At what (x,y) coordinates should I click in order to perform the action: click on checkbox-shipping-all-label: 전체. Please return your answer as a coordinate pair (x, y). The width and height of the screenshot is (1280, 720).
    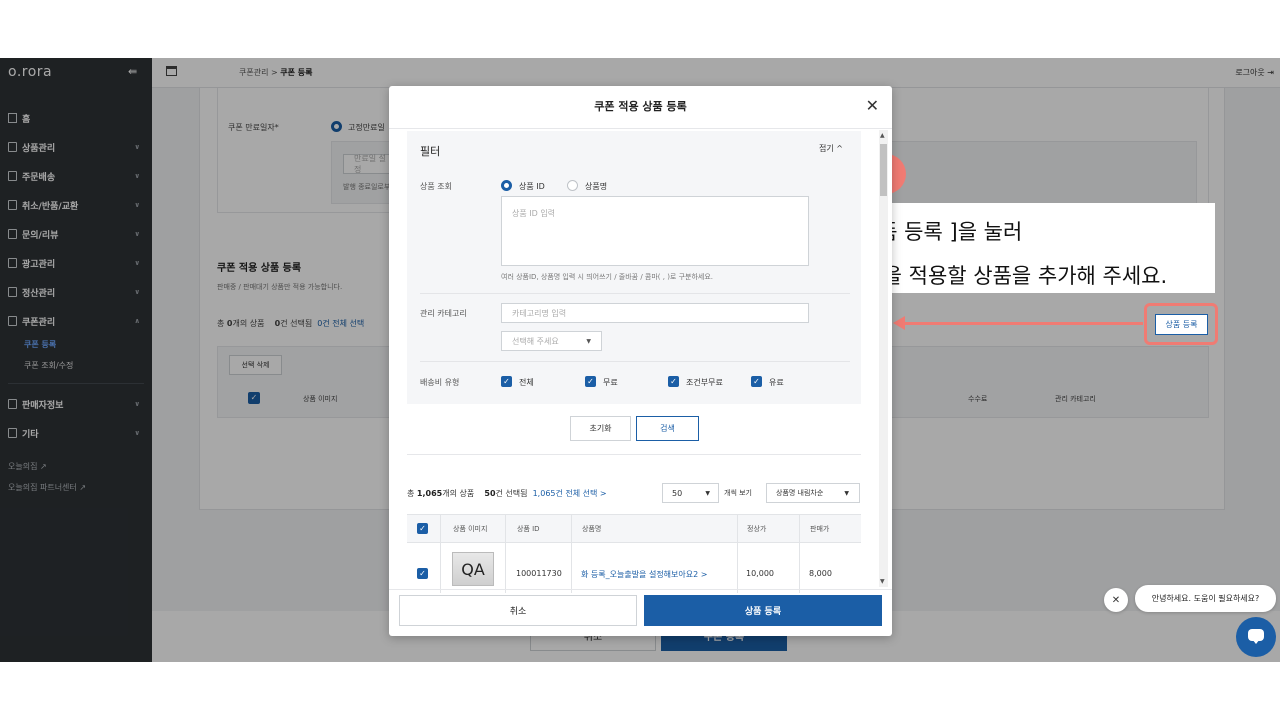
    Looking at the image, I should click on (526, 382).